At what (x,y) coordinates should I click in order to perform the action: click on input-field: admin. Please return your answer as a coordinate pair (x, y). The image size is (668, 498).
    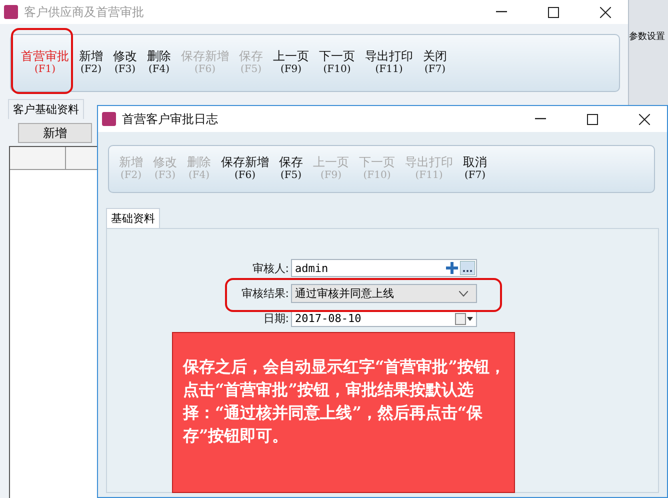
    Looking at the image, I should click on (384, 268).